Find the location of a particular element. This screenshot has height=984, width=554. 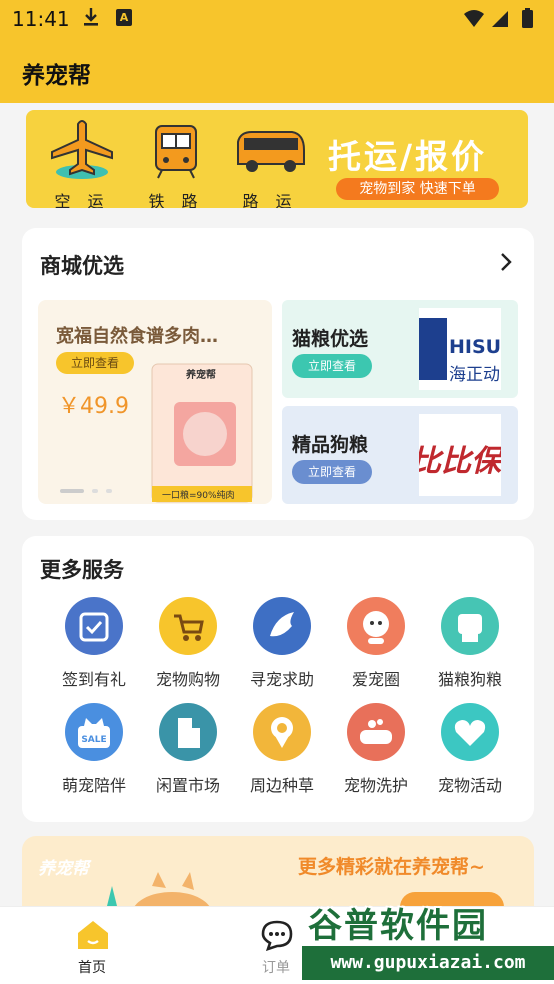

bird-icon is located at coordinates (282, 626).